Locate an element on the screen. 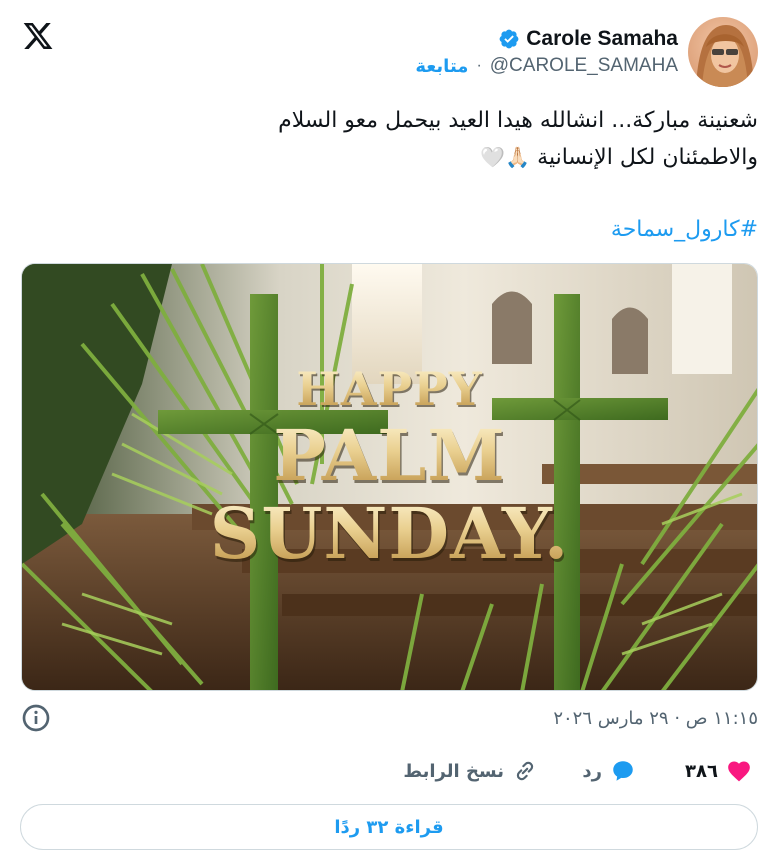  like-button: ٣٨٦ is located at coordinates (718, 771).